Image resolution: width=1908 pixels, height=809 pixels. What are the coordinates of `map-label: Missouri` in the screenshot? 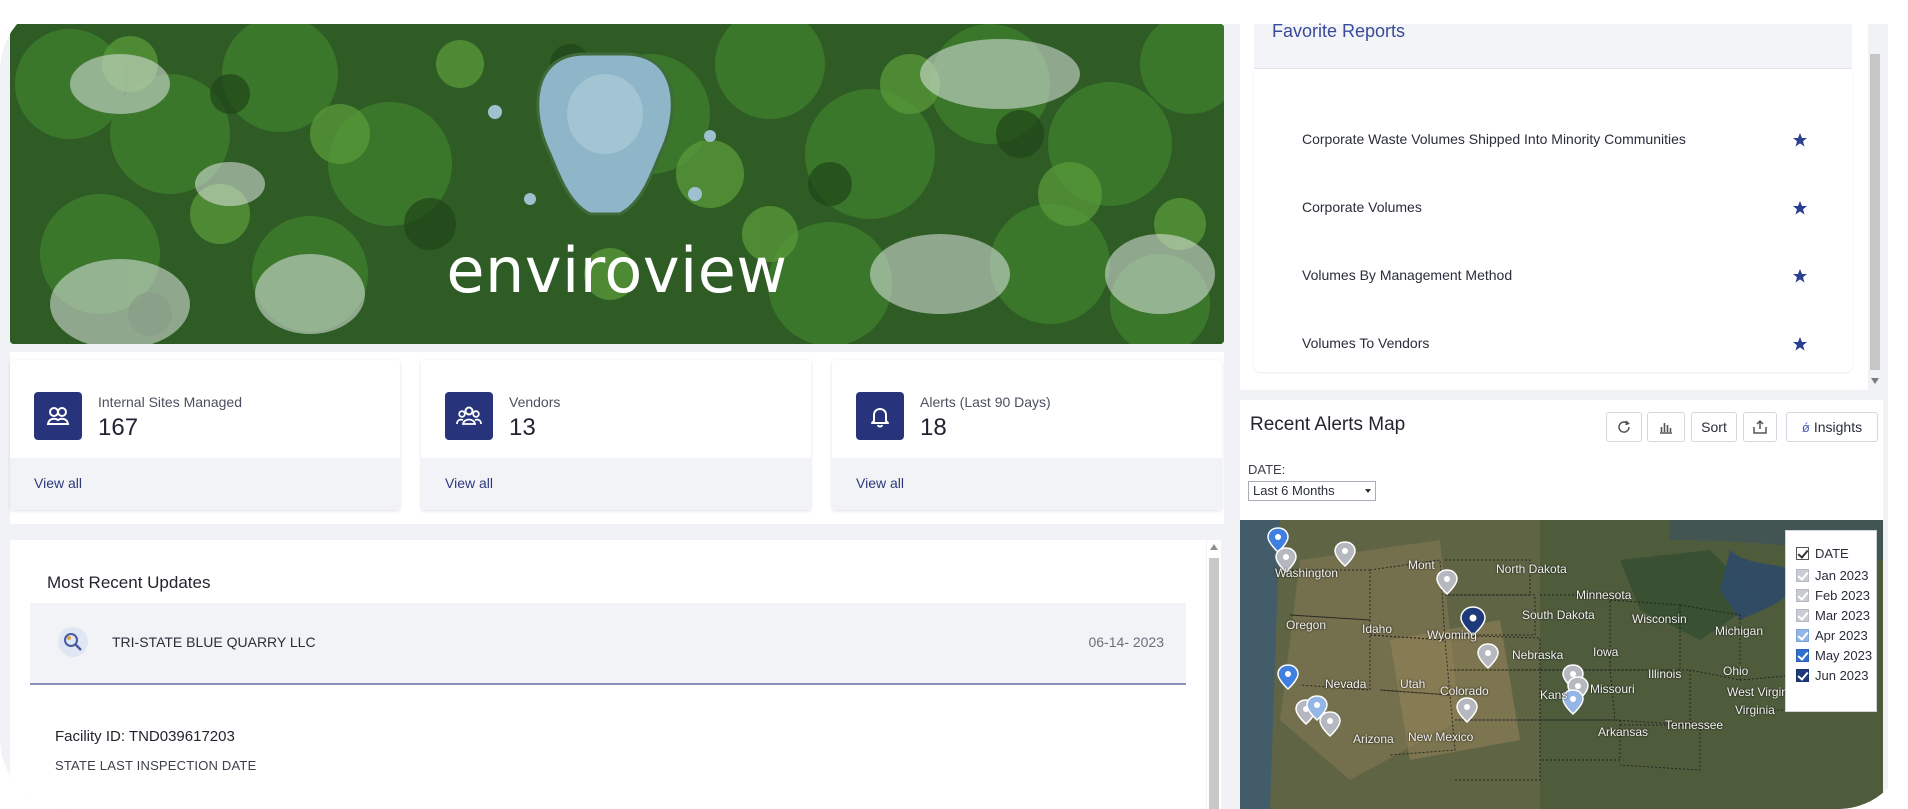 It's located at (1612, 689).